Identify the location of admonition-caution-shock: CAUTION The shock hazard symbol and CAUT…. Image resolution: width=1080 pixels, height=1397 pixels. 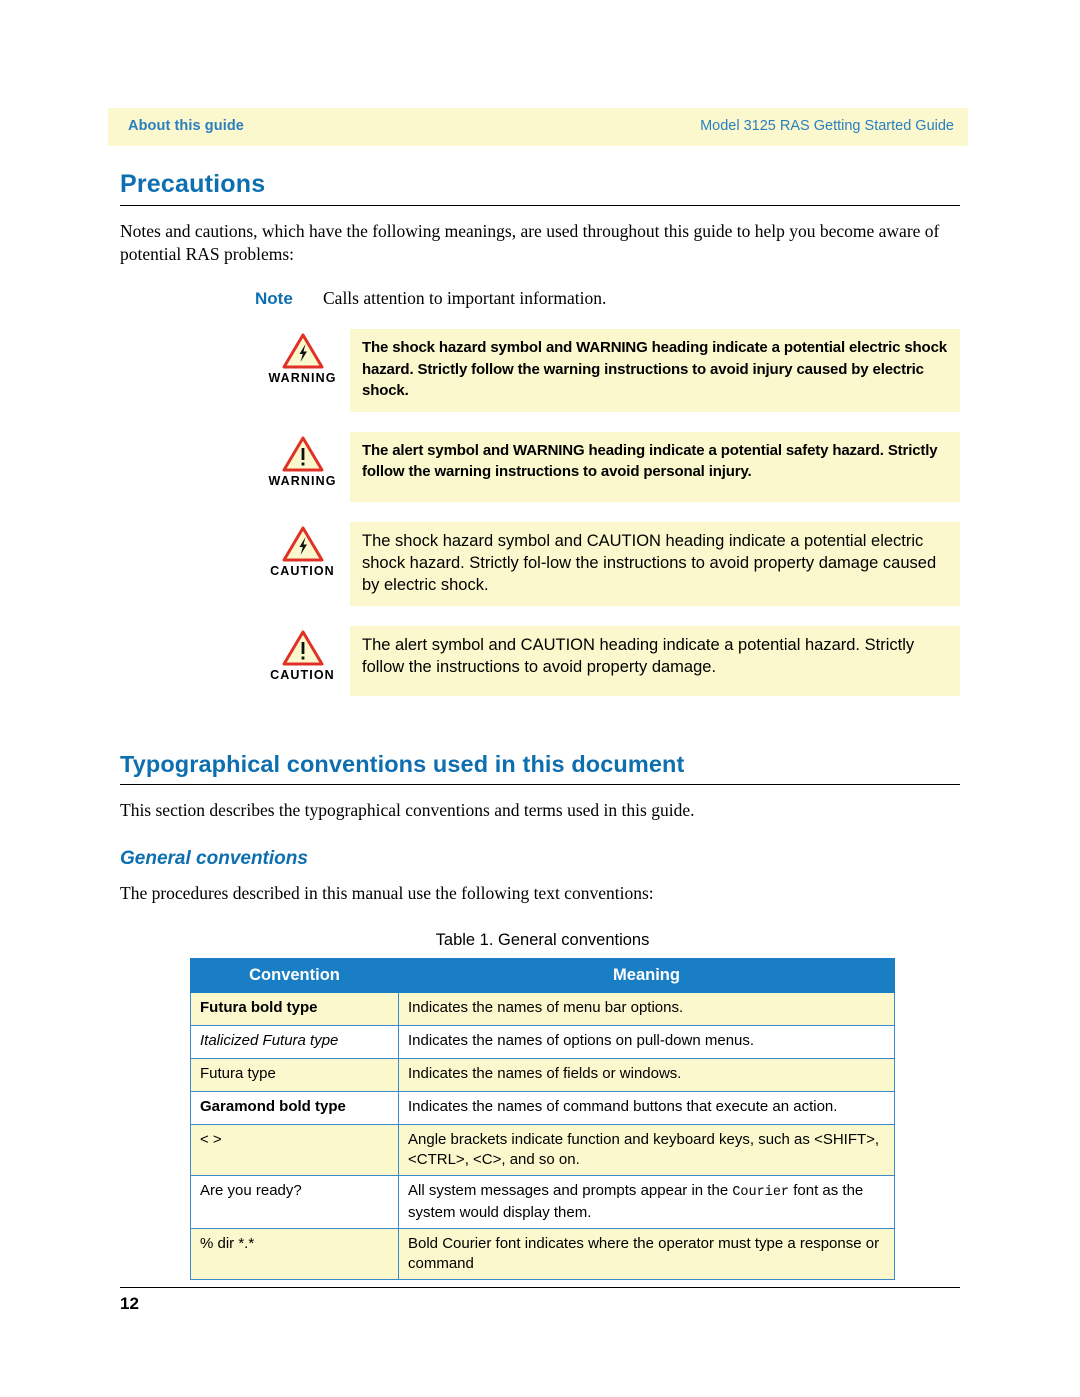
(607, 563).